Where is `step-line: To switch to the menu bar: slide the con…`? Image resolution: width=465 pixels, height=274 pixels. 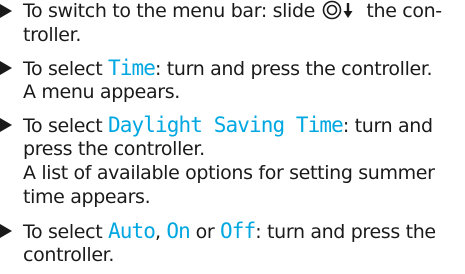
step-line: To switch to the menu bar: slide the con… is located at coordinates (232, 11).